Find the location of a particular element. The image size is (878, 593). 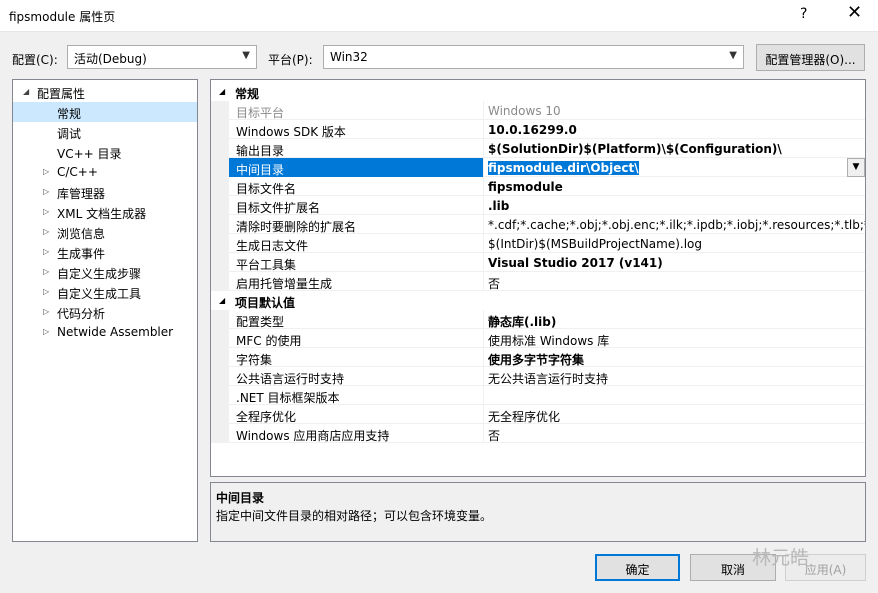

tree-item-cpp: ▷ C/C++ is located at coordinates (105, 172).